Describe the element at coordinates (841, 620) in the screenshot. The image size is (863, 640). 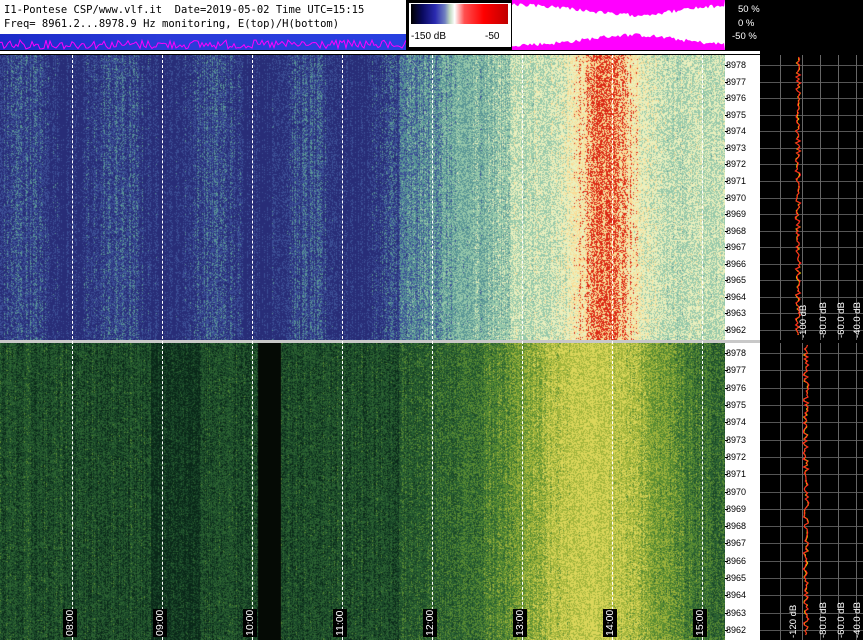
I see `spectrum-bottom-db-2: -60.0 dB` at that location.